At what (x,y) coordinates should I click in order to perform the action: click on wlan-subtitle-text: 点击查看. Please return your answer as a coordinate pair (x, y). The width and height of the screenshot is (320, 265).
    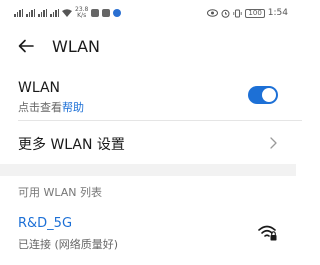
    Looking at the image, I should click on (40, 107).